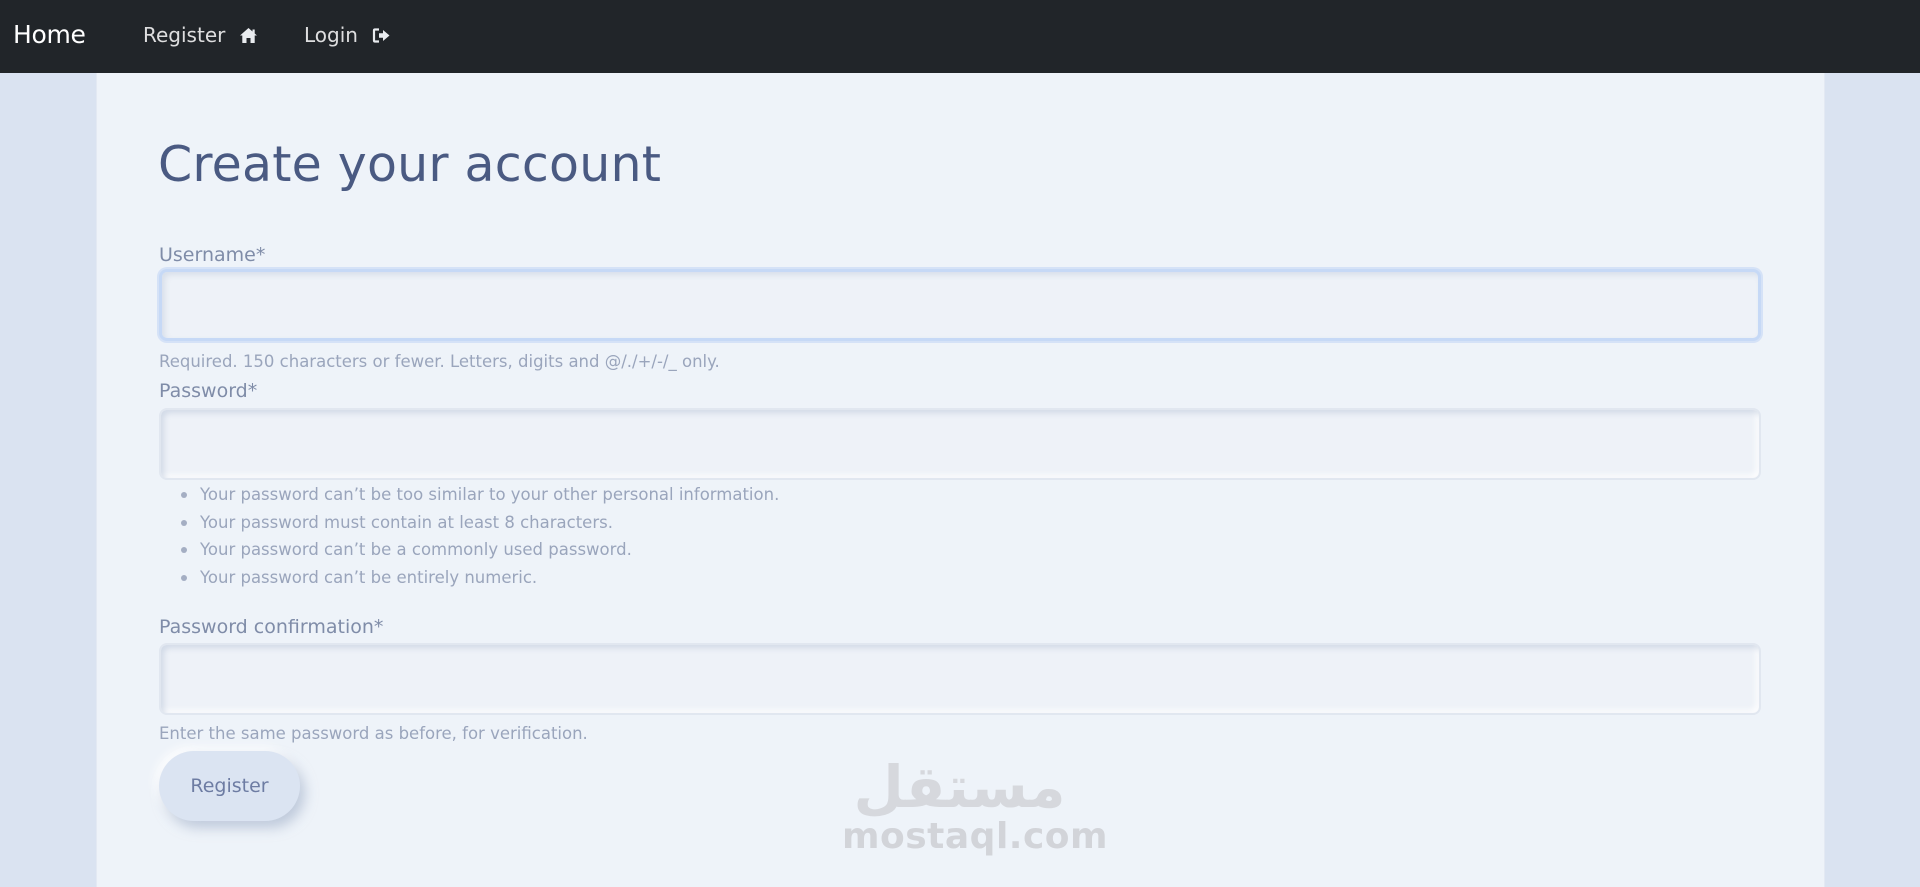 This screenshot has height=887, width=1920. Describe the element at coordinates (479, 582) in the screenshot. I see `password-rule-item: Your password can’t be entirely numeric.` at that location.